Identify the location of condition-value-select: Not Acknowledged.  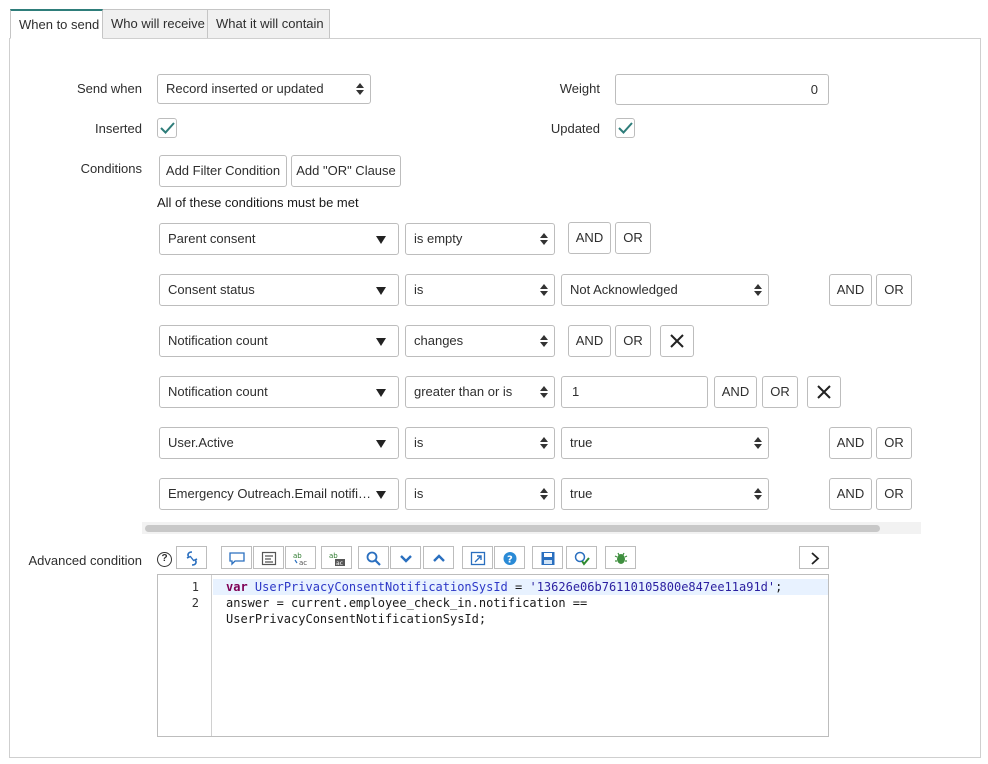
(665, 290).